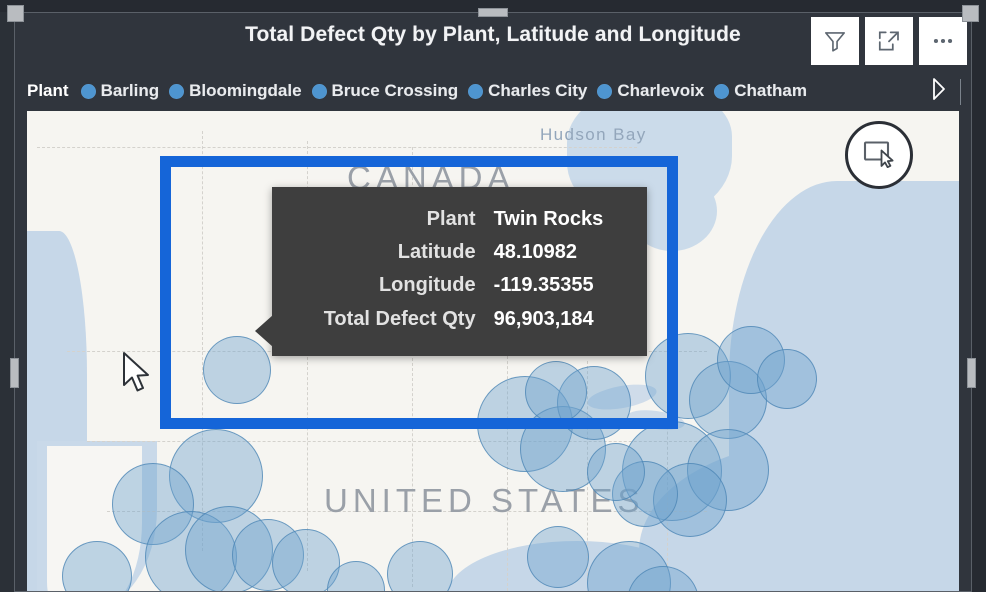 The height and width of the screenshot is (592, 986). Describe the element at coordinates (543, 285) in the screenshot. I see `tooltip-value: -119.35355` at that location.